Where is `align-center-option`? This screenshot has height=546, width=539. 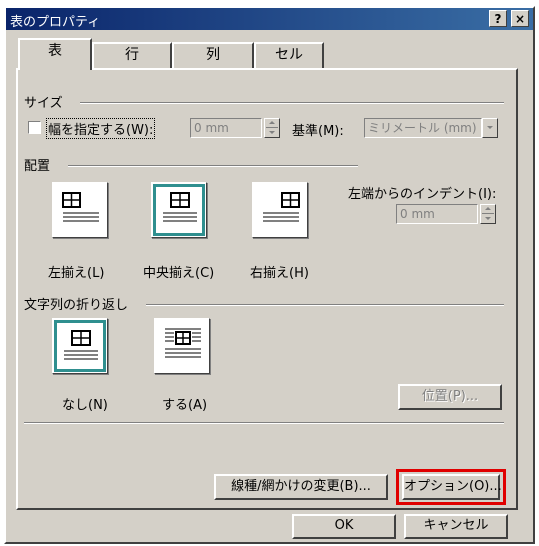 align-center-option is located at coordinates (179, 210).